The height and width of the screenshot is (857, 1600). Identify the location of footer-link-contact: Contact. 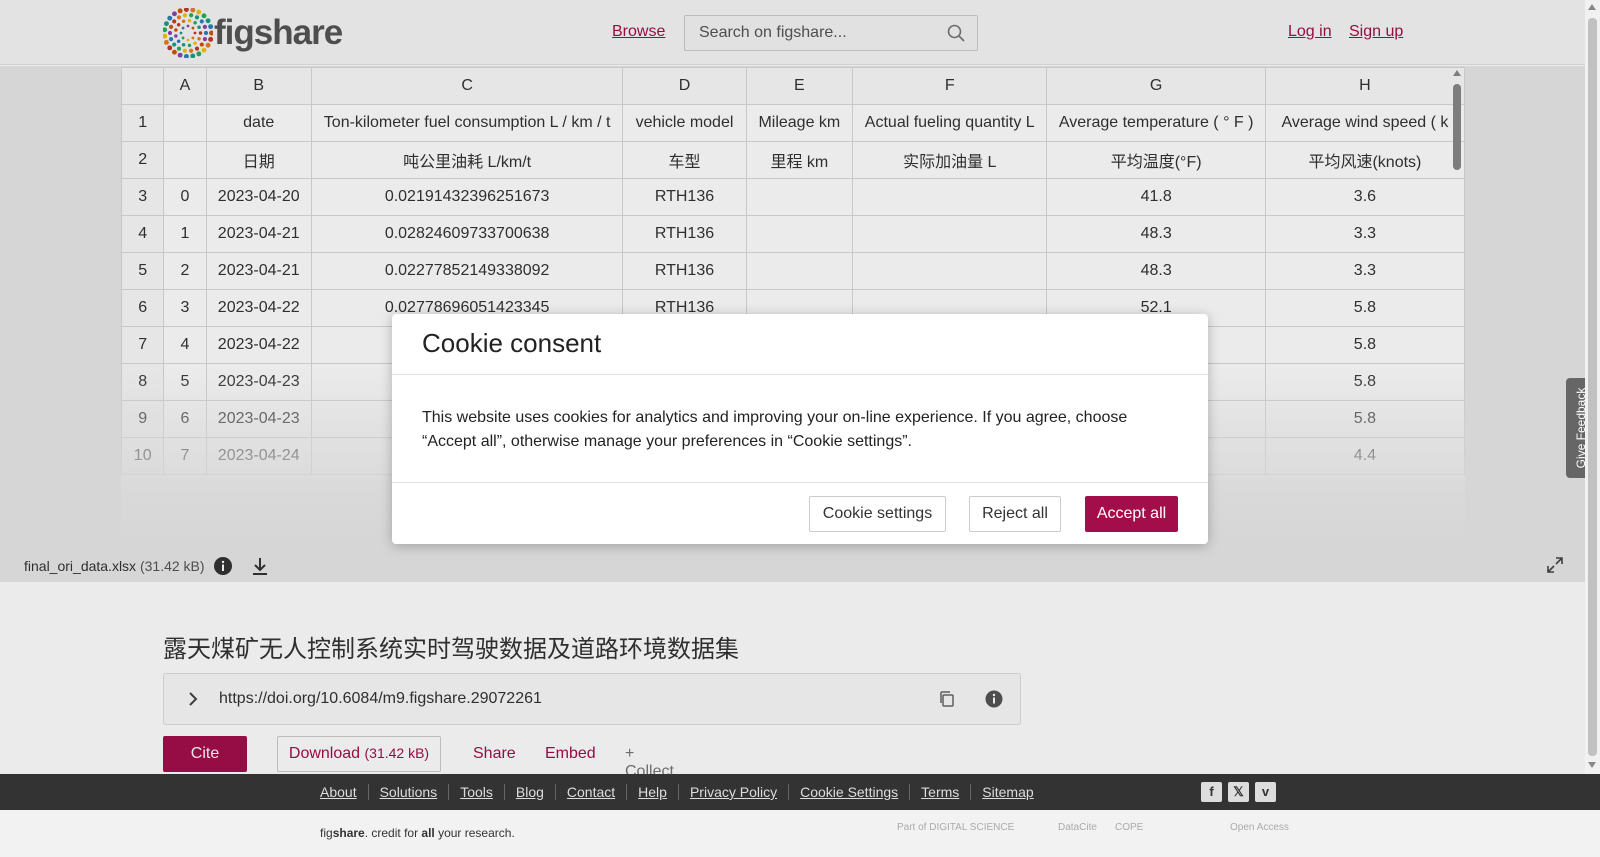
(590, 792).